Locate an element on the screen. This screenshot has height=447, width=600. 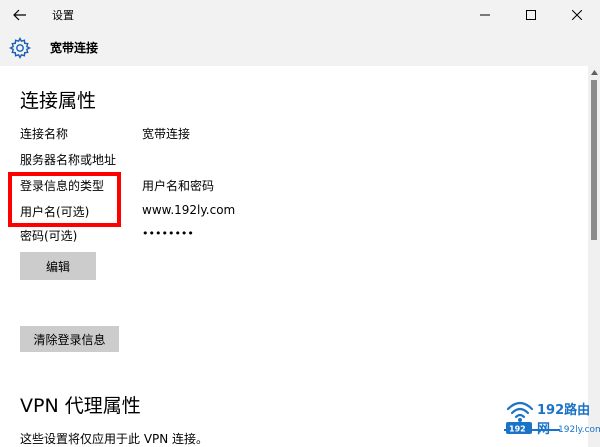
maximize-button is located at coordinates (531, 15).